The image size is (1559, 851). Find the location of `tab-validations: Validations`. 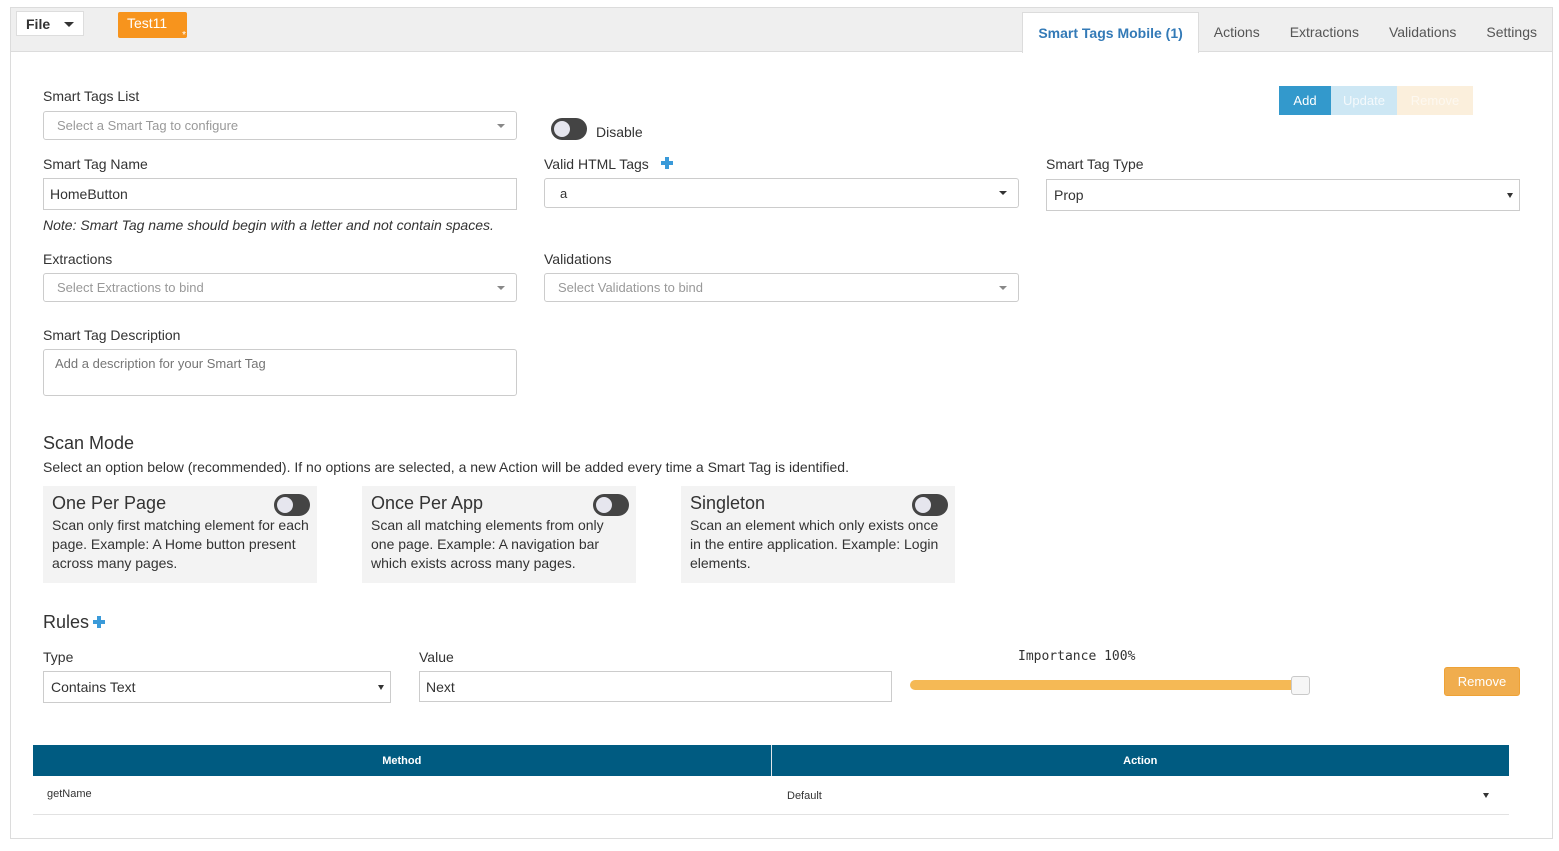

tab-validations: Validations is located at coordinates (1422, 32).